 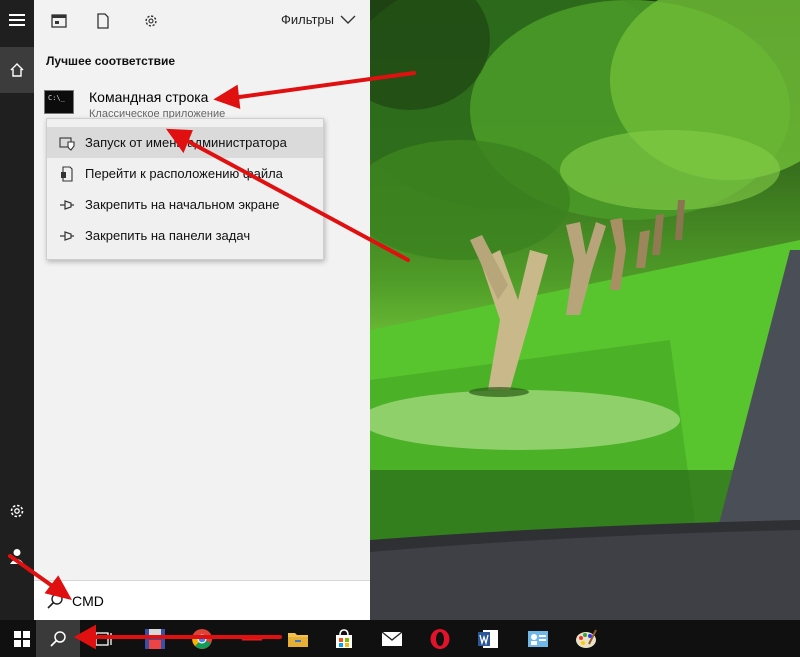 I want to click on taskbar-floppy-app, so click(x=155, y=638).